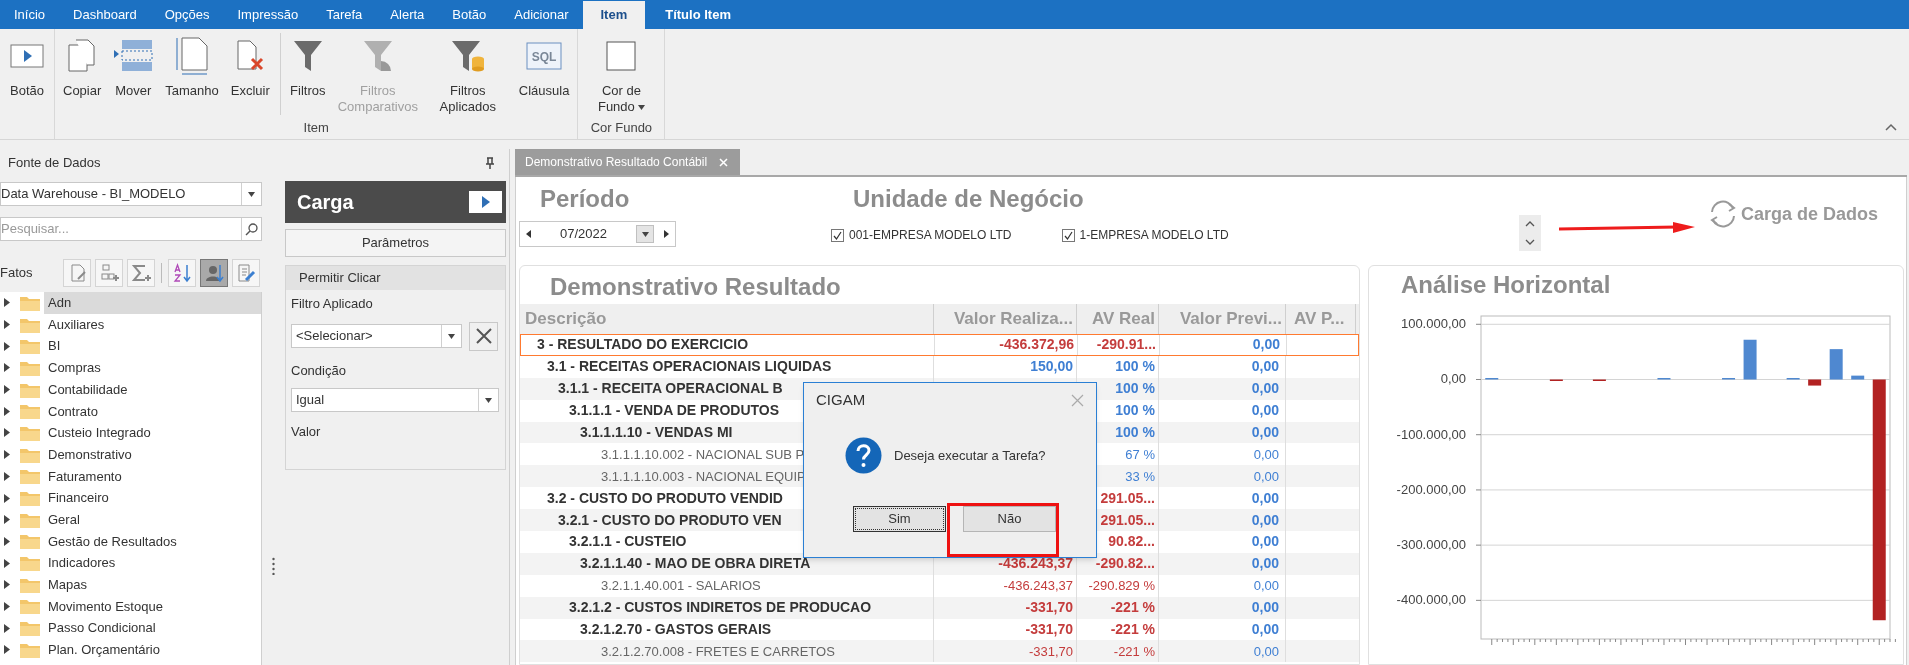 The height and width of the screenshot is (665, 1909). Describe the element at coordinates (727, 607) in the screenshot. I see `table-cell: 3.2.1.2 - CUSTOS INDIRETOS DE PRODUCAO` at that location.